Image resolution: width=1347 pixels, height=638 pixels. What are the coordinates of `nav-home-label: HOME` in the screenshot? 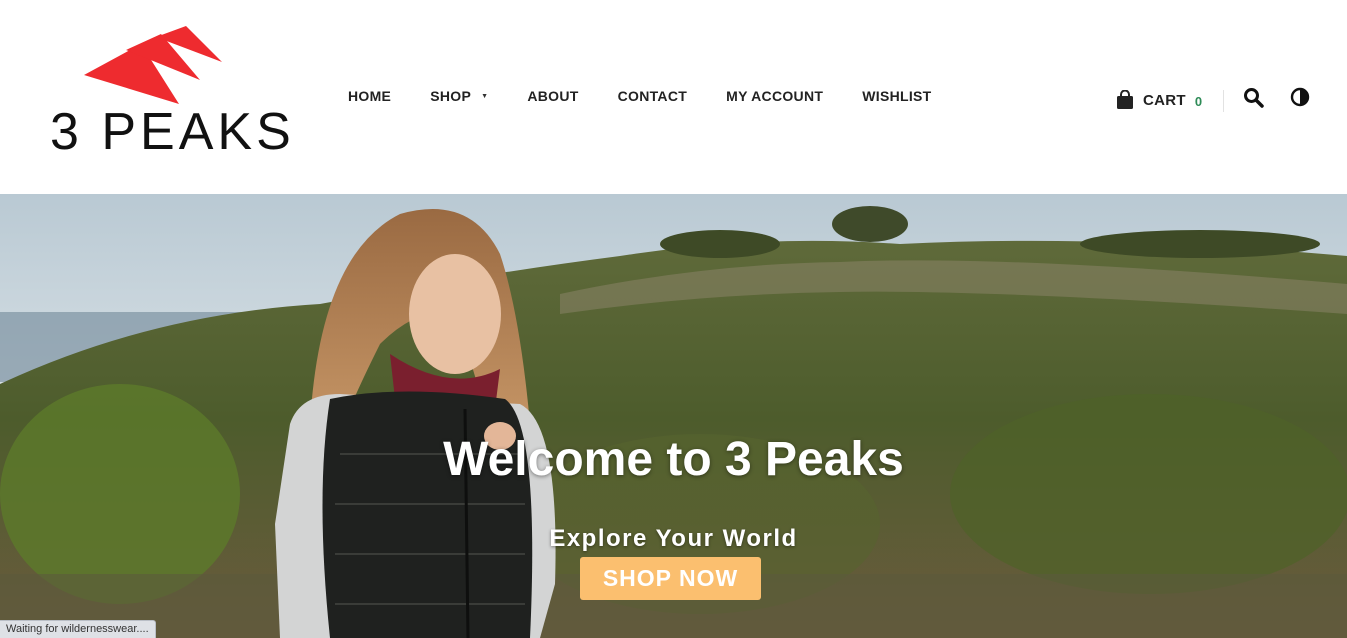 It's located at (370, 96).